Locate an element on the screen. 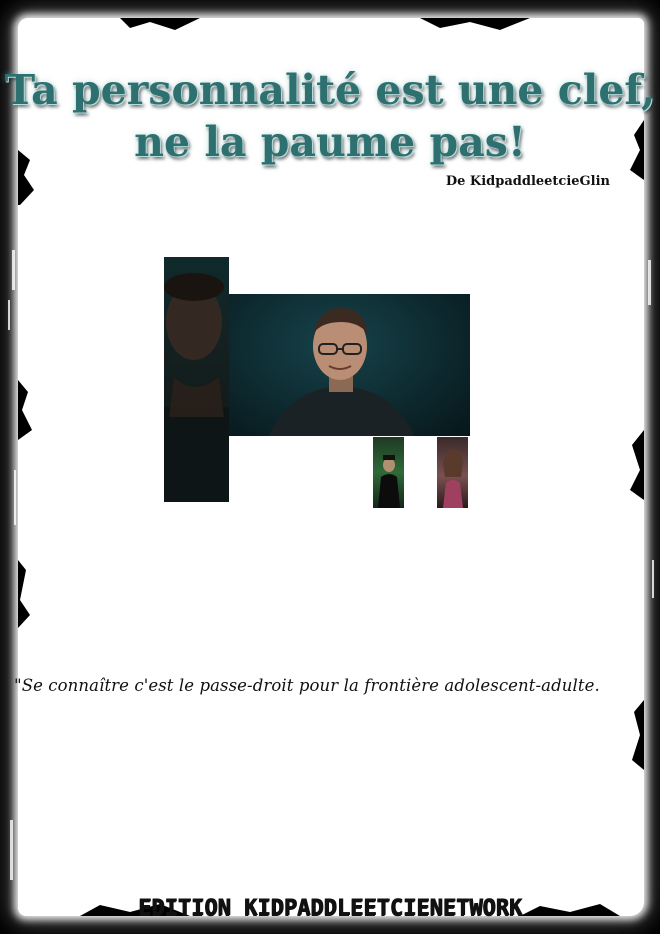 The image size is (660, 934). portrait-left-figure is located at coordinates (196, 387).